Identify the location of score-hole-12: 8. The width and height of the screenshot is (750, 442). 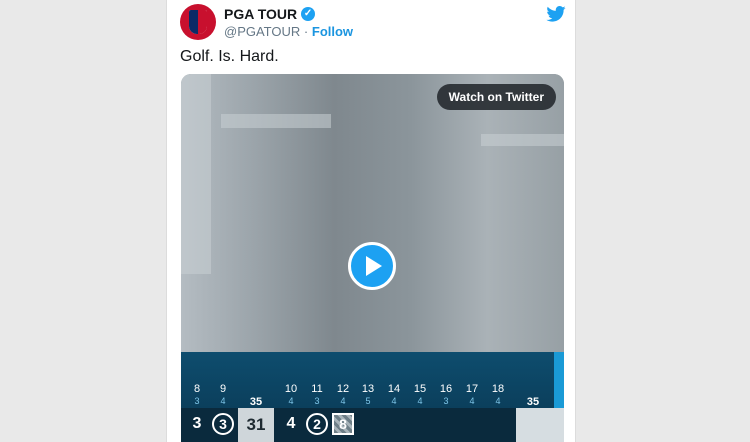
(343, 424).